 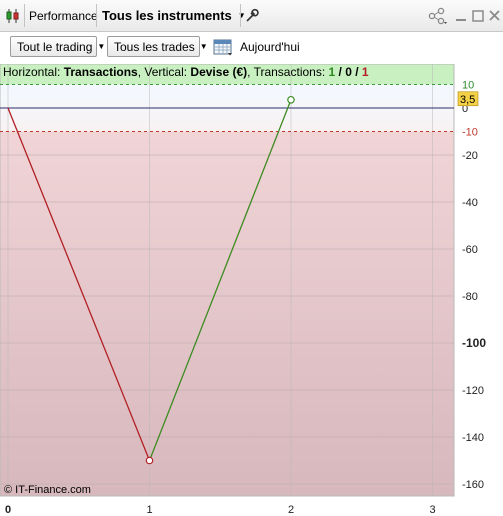 I want to click on vertical-prefix: , Vertical:, so click(x=164, y=72).